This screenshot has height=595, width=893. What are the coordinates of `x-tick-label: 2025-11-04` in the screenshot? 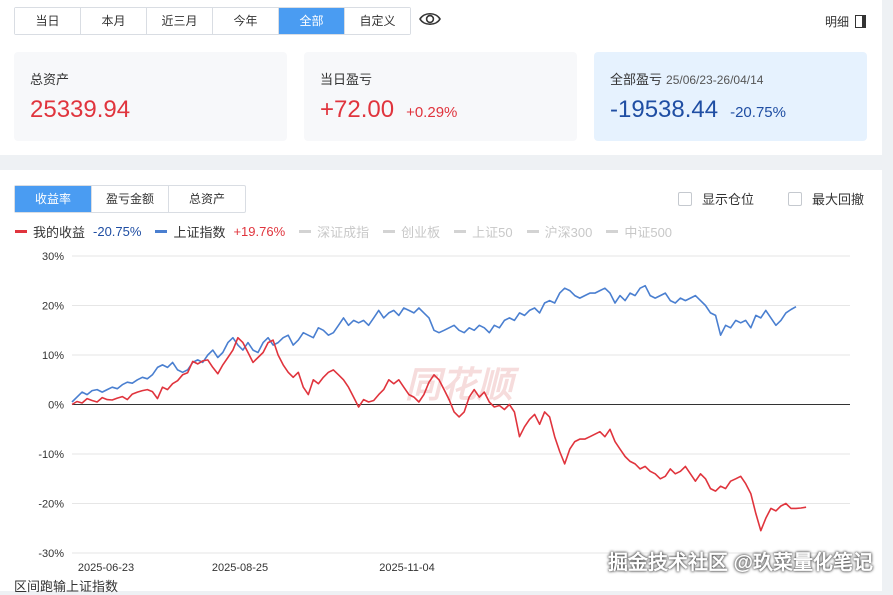 It's located at (406, 568).